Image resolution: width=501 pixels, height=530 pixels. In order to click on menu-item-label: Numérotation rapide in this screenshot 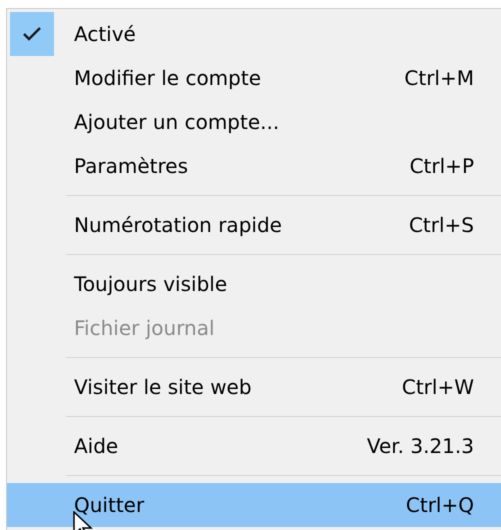, I will do `click(178, 225)`.